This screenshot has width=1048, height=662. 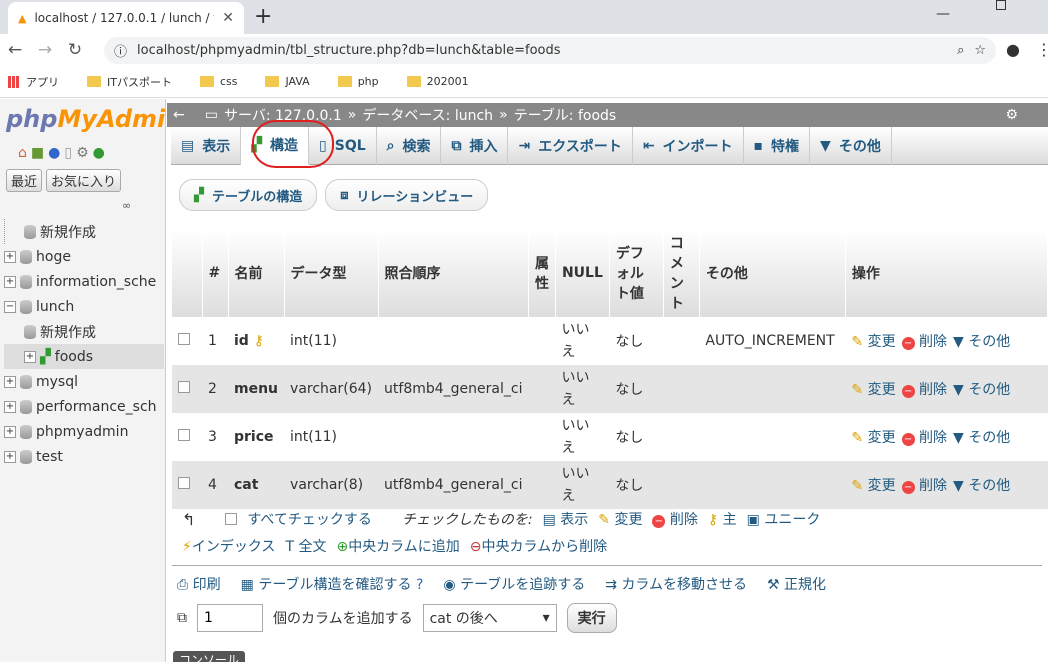 I want to click on help-icon: ●, so click(x=54, y=153).